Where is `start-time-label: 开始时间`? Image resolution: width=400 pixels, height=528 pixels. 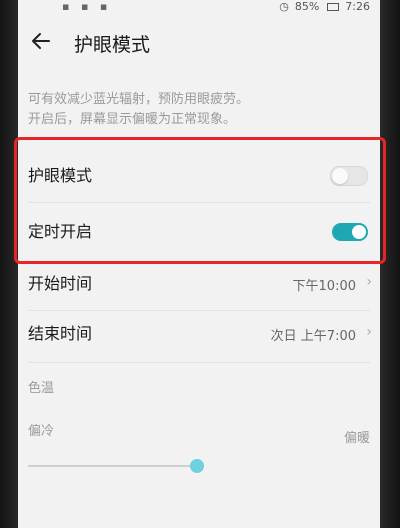
start-time-label: 开始时间 is located at coordinates (60, 283).